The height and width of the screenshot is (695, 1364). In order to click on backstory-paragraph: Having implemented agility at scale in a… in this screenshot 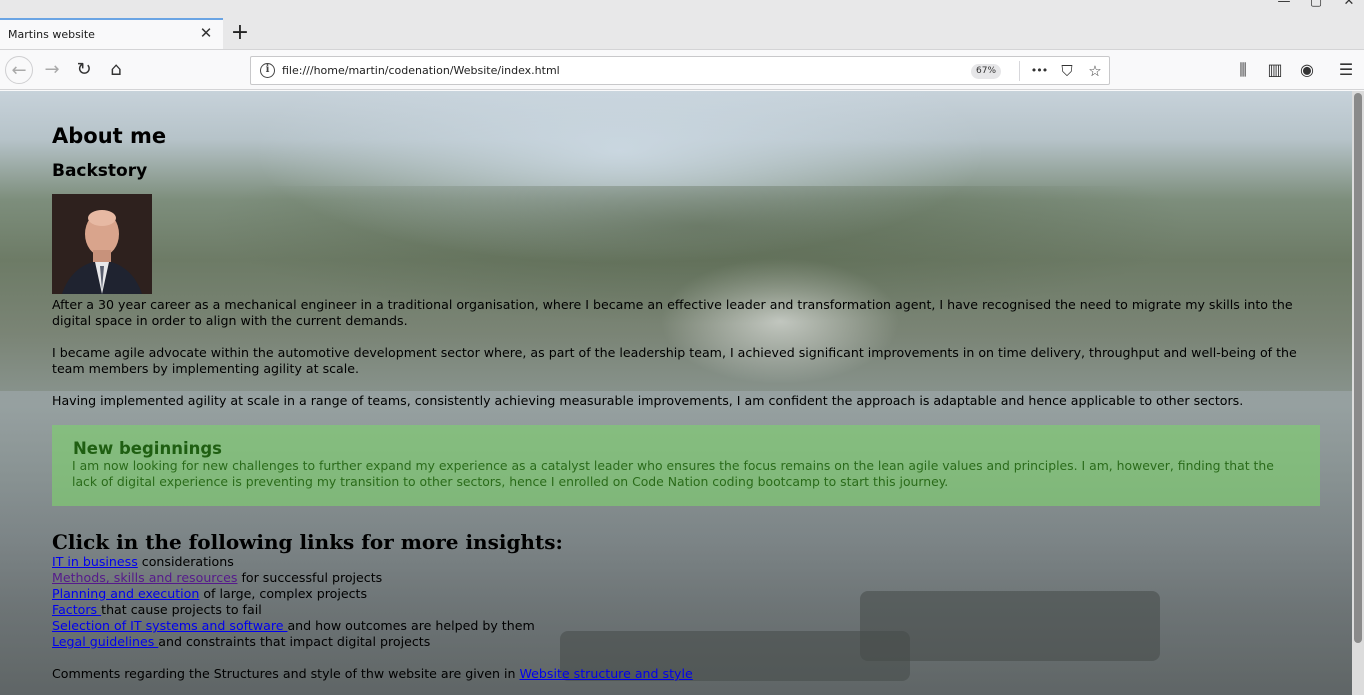, I will do `click(648, 400)`.